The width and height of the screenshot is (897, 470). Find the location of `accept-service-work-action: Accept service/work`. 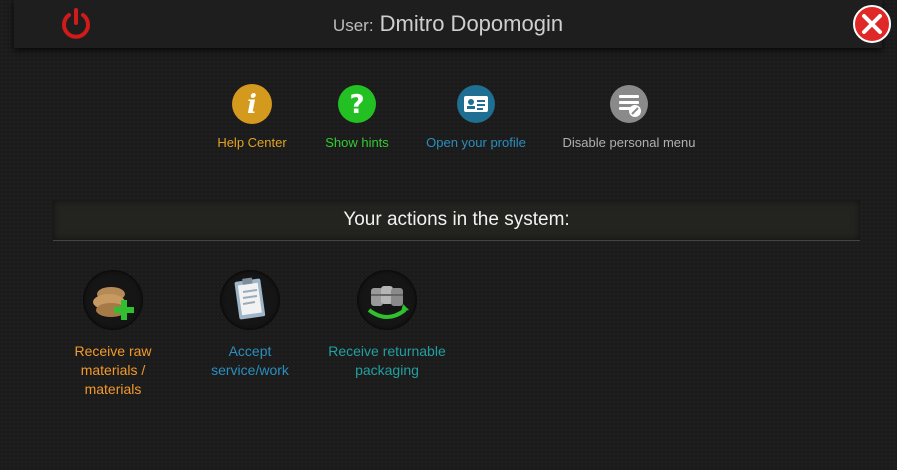

accept-service-work-action: Accept service/work is located at coordinates (250, 325).